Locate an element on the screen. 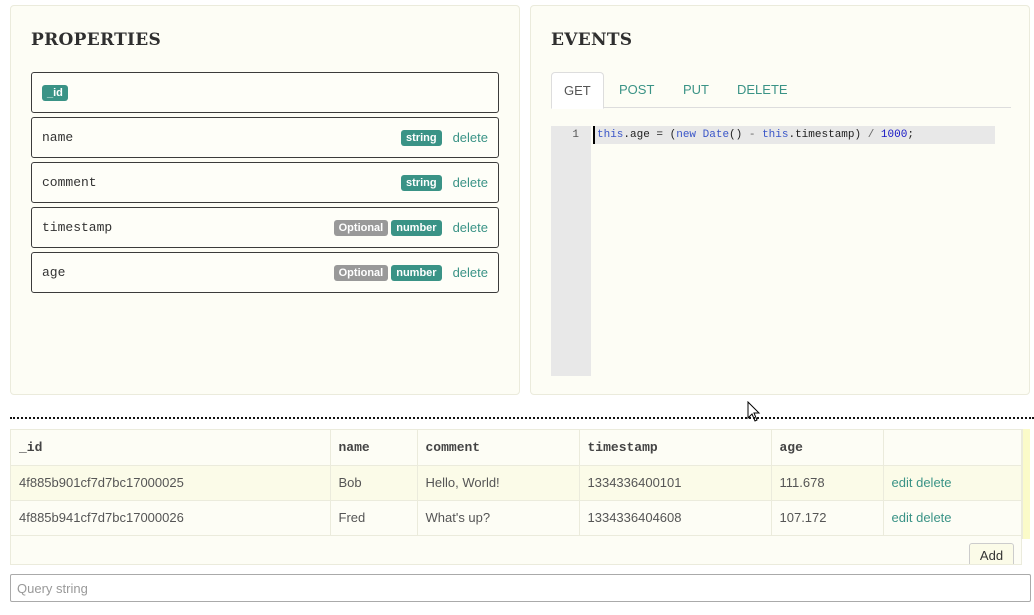  divider is located at coordinates (522, 418).